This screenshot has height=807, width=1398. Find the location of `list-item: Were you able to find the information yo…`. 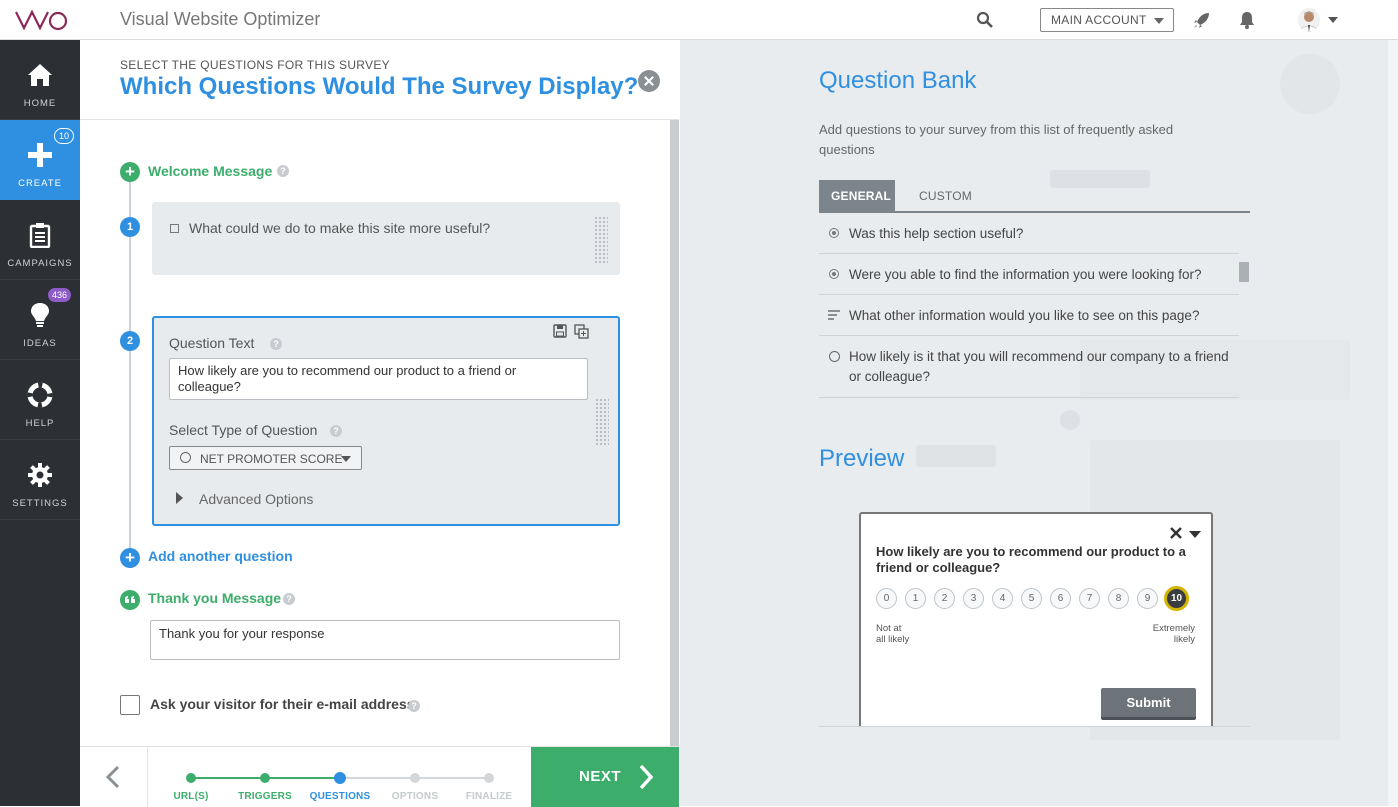

list-item: Were you able to find the information yo… is located at coordinates (1029, 274).